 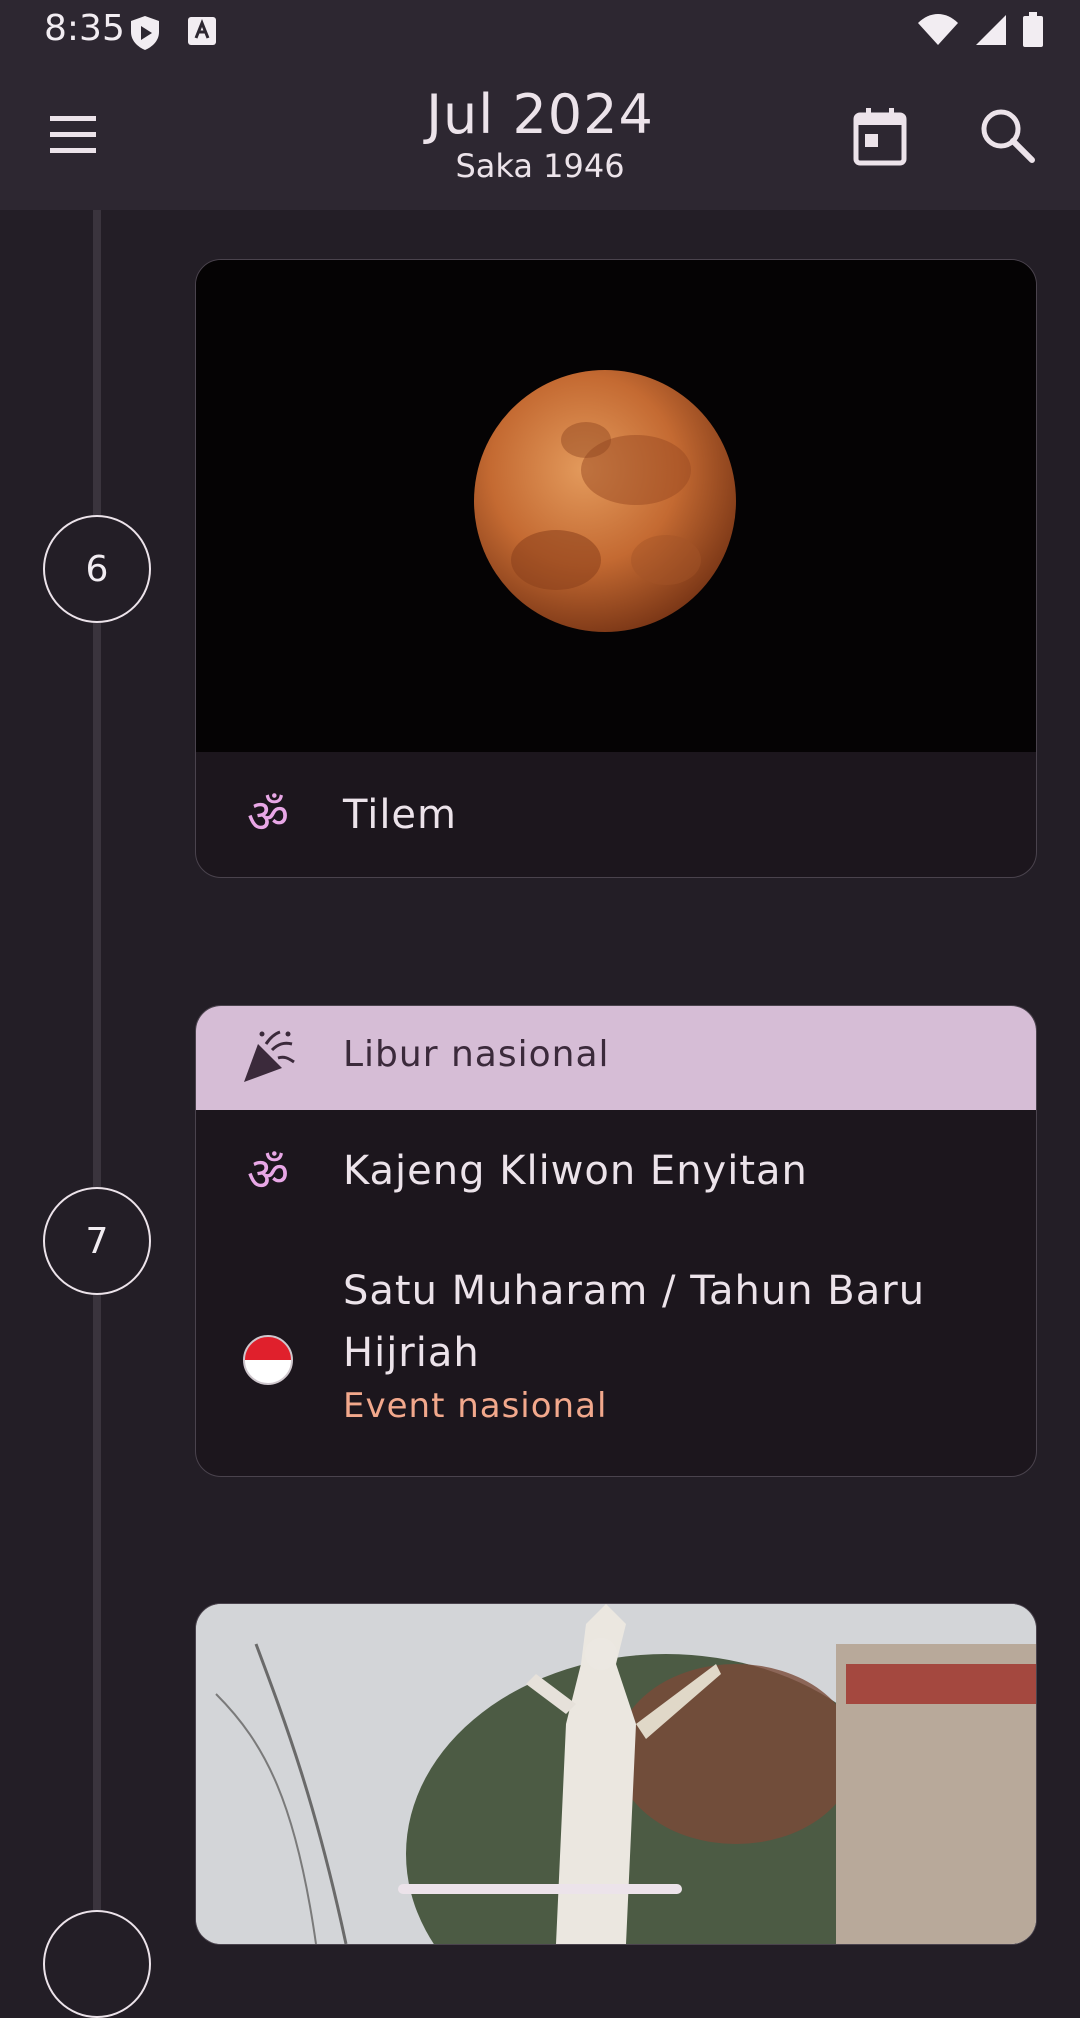 What do you see at coordinates (84, 28) in the screenshot?
I see `status-time: 8:35` at bounding box center [84, 28].